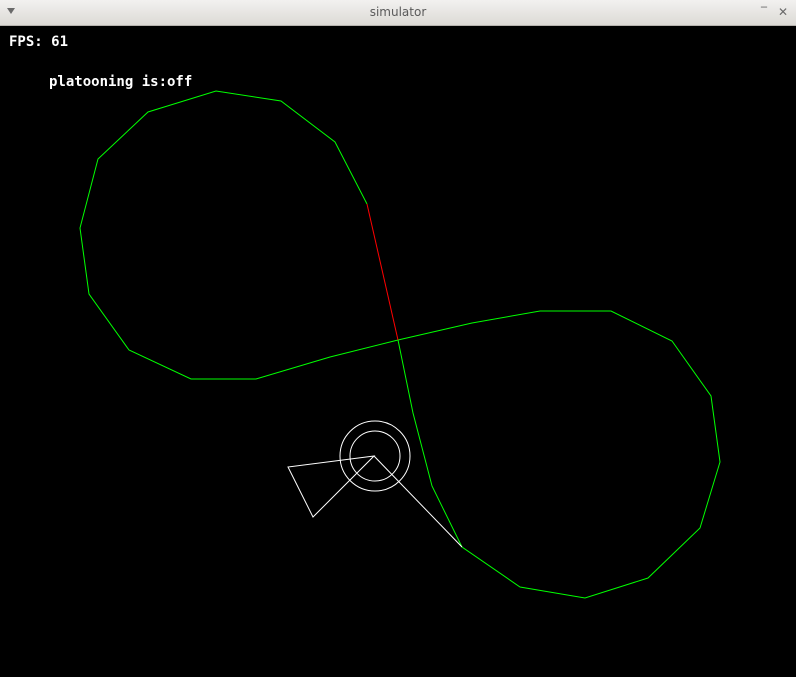  I want to click on vehicle-inner-ring, so click(375, 456).